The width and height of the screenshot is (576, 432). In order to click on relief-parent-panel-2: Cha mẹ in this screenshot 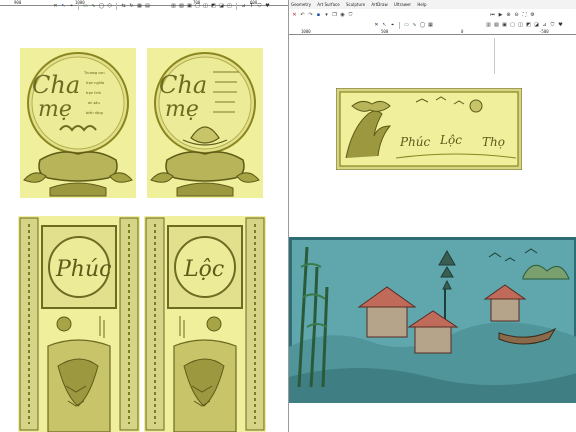, I will do `click(205, 123)`.